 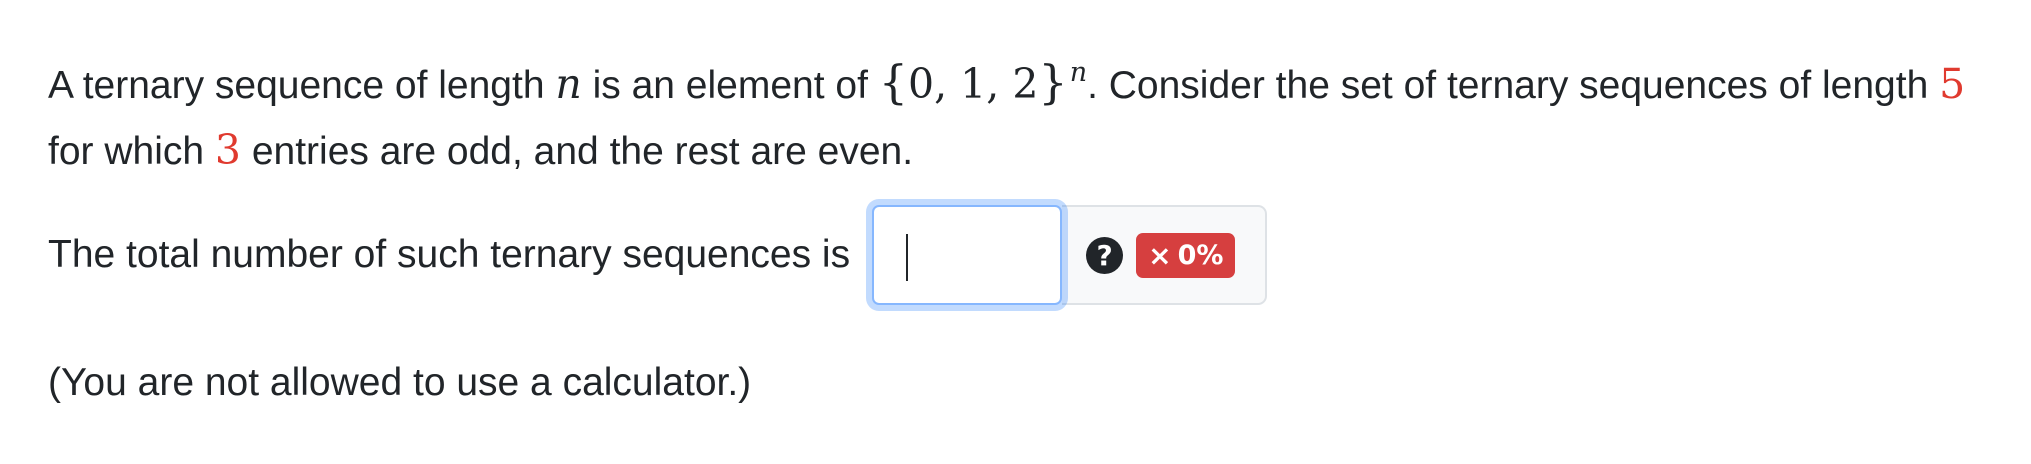 I want to click on question-text-part5: entries are odd, and the rest are even., so click(x=577, y=151).